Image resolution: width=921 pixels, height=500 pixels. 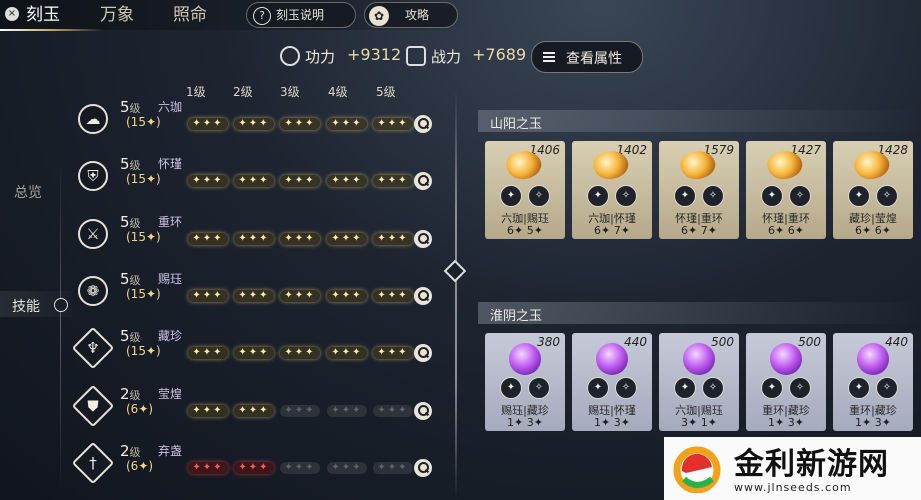 I want to click on jade-skill-nums: 1✦ 3✦, so click(x=786, y=422).